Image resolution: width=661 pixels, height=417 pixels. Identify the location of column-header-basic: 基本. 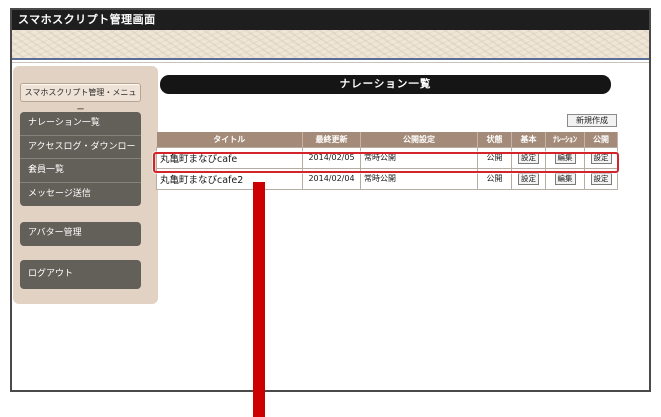
(528, 139).